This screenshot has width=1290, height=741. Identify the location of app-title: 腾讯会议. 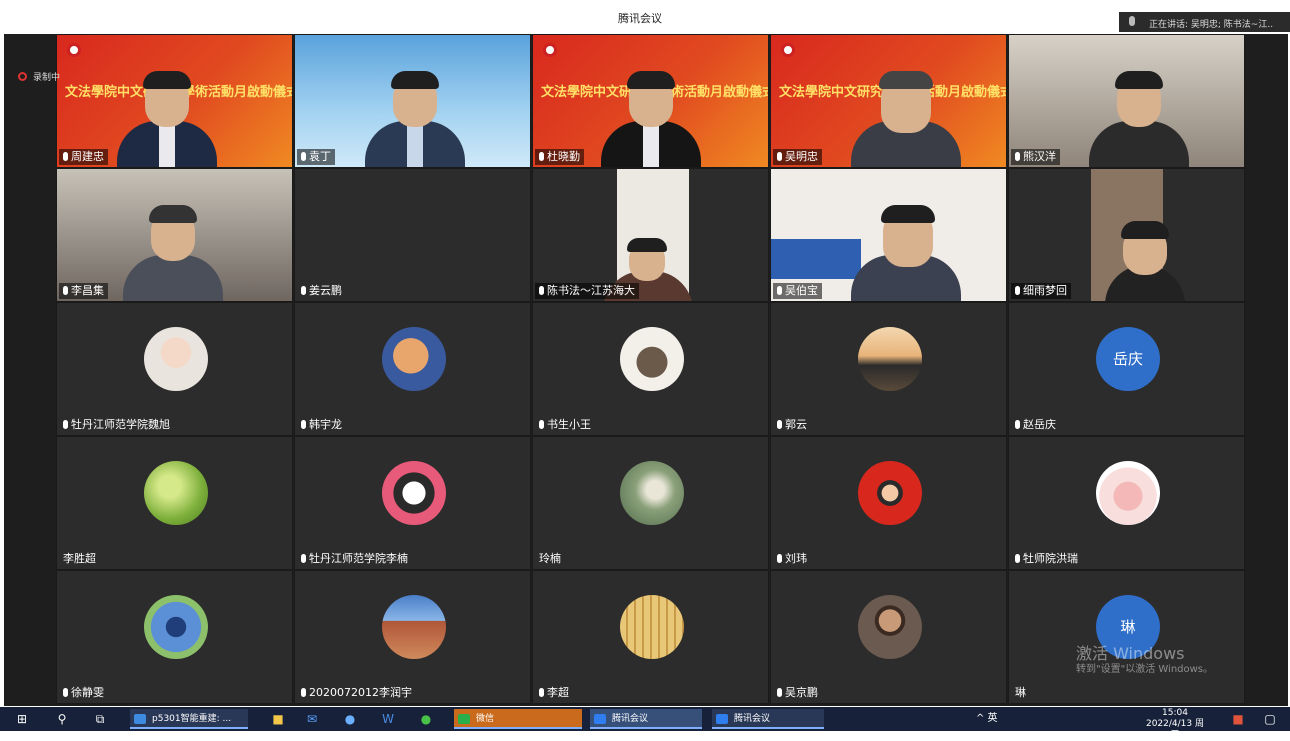
(640, 18).